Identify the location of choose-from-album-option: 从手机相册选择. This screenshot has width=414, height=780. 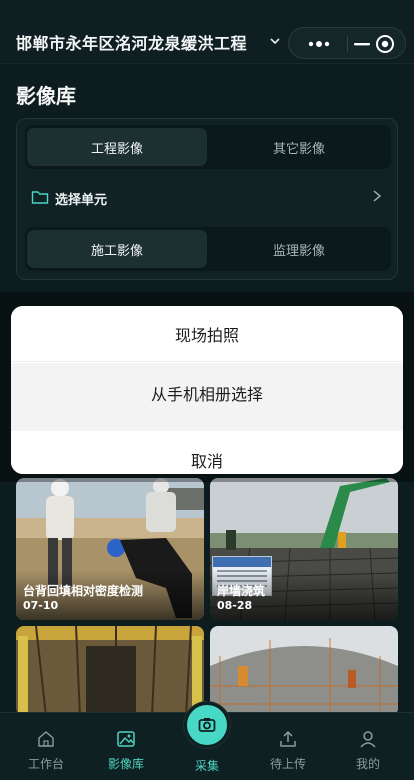
(207, 393).